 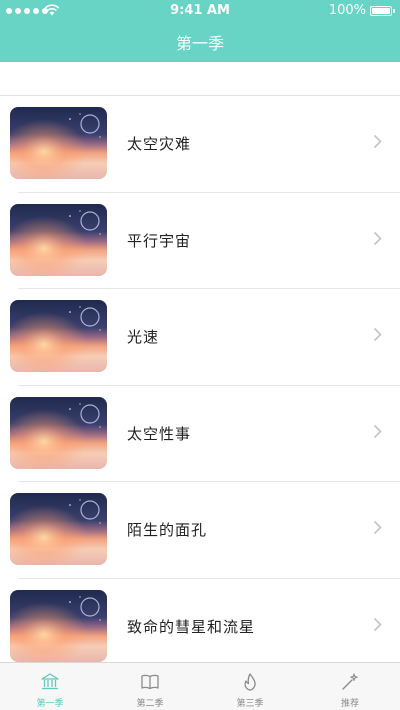 What do you see at coordinates (200, 79) in the screenshot?
I see `header-spacer` at bounding box center [200, 79].